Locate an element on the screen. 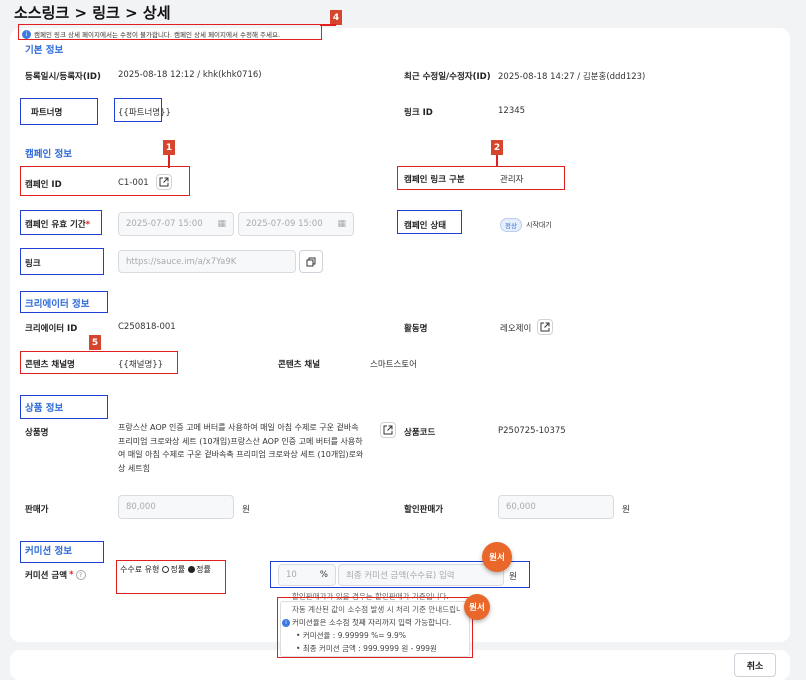 Image resolution: width=806 pixels, height=680 pixels. campaign-start-input: 2025-07-07 15:00 ▦ is located at coordinates (176, 224).